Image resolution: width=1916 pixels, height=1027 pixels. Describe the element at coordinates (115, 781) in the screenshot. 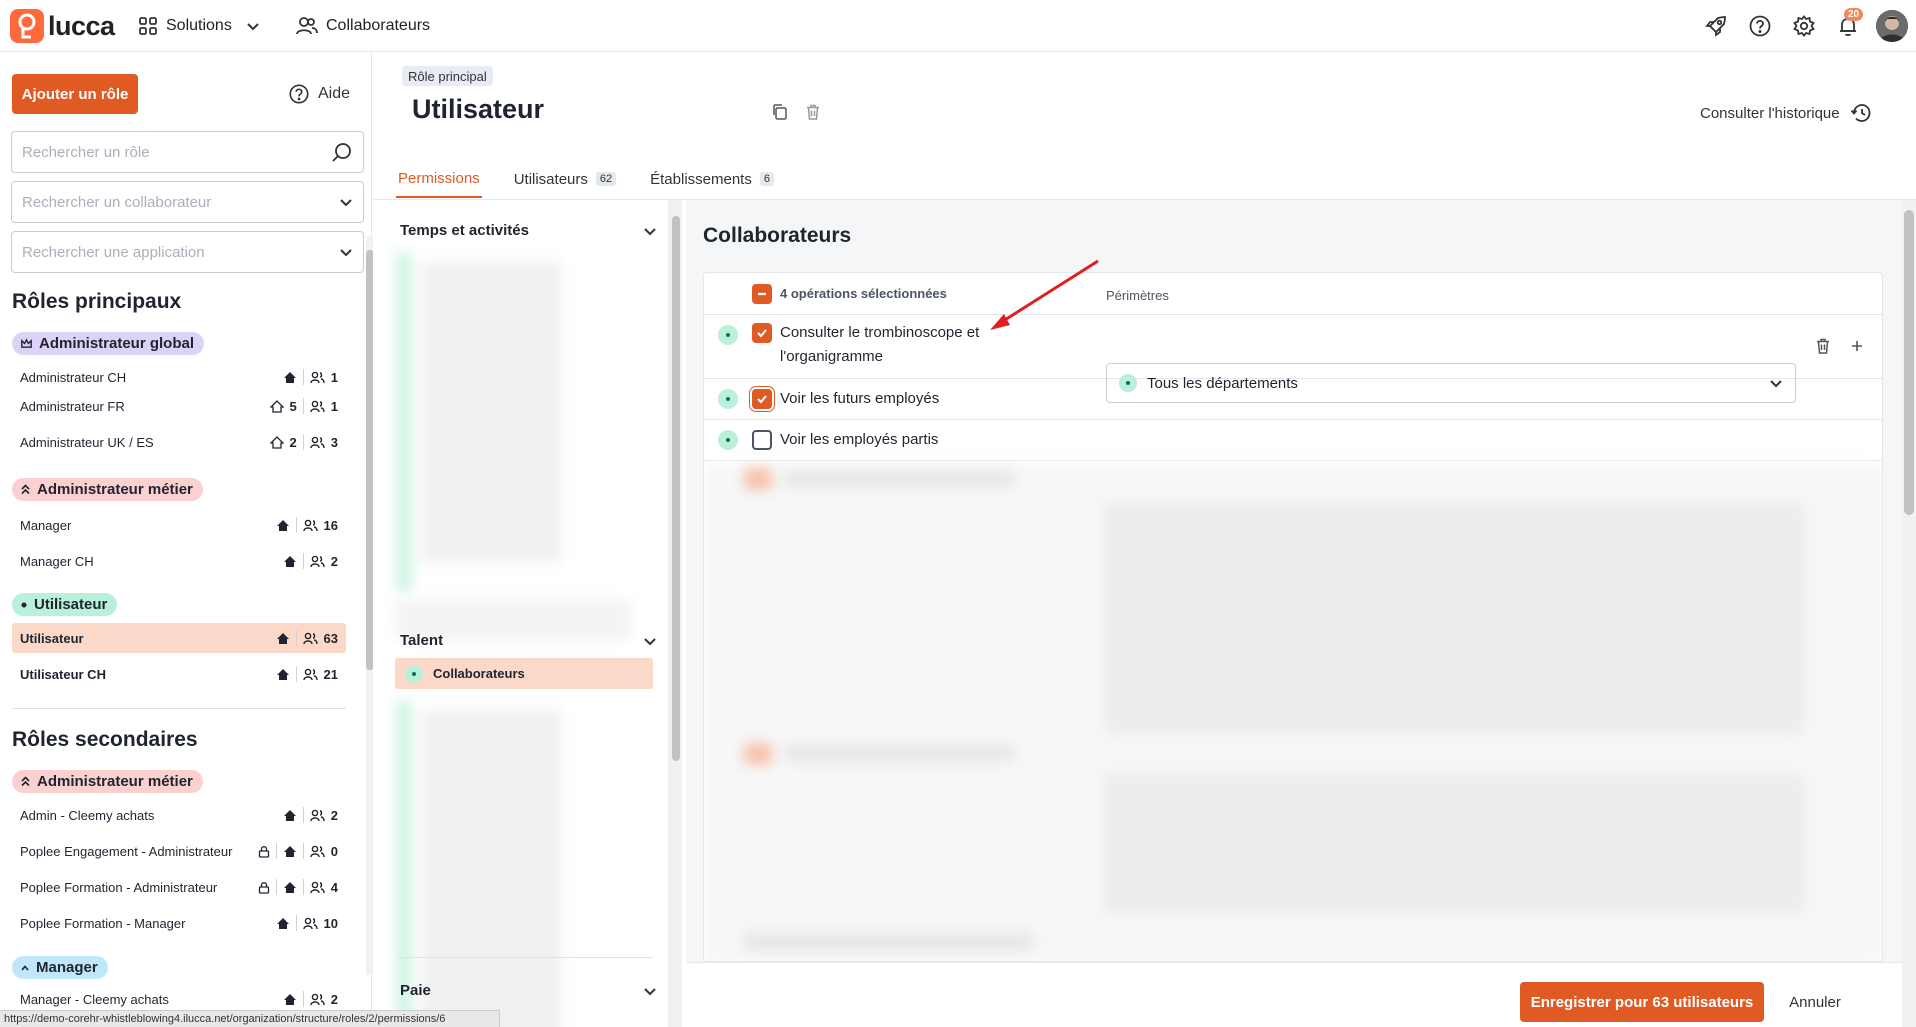

I see `group-label: Administrateur métier` at that location.